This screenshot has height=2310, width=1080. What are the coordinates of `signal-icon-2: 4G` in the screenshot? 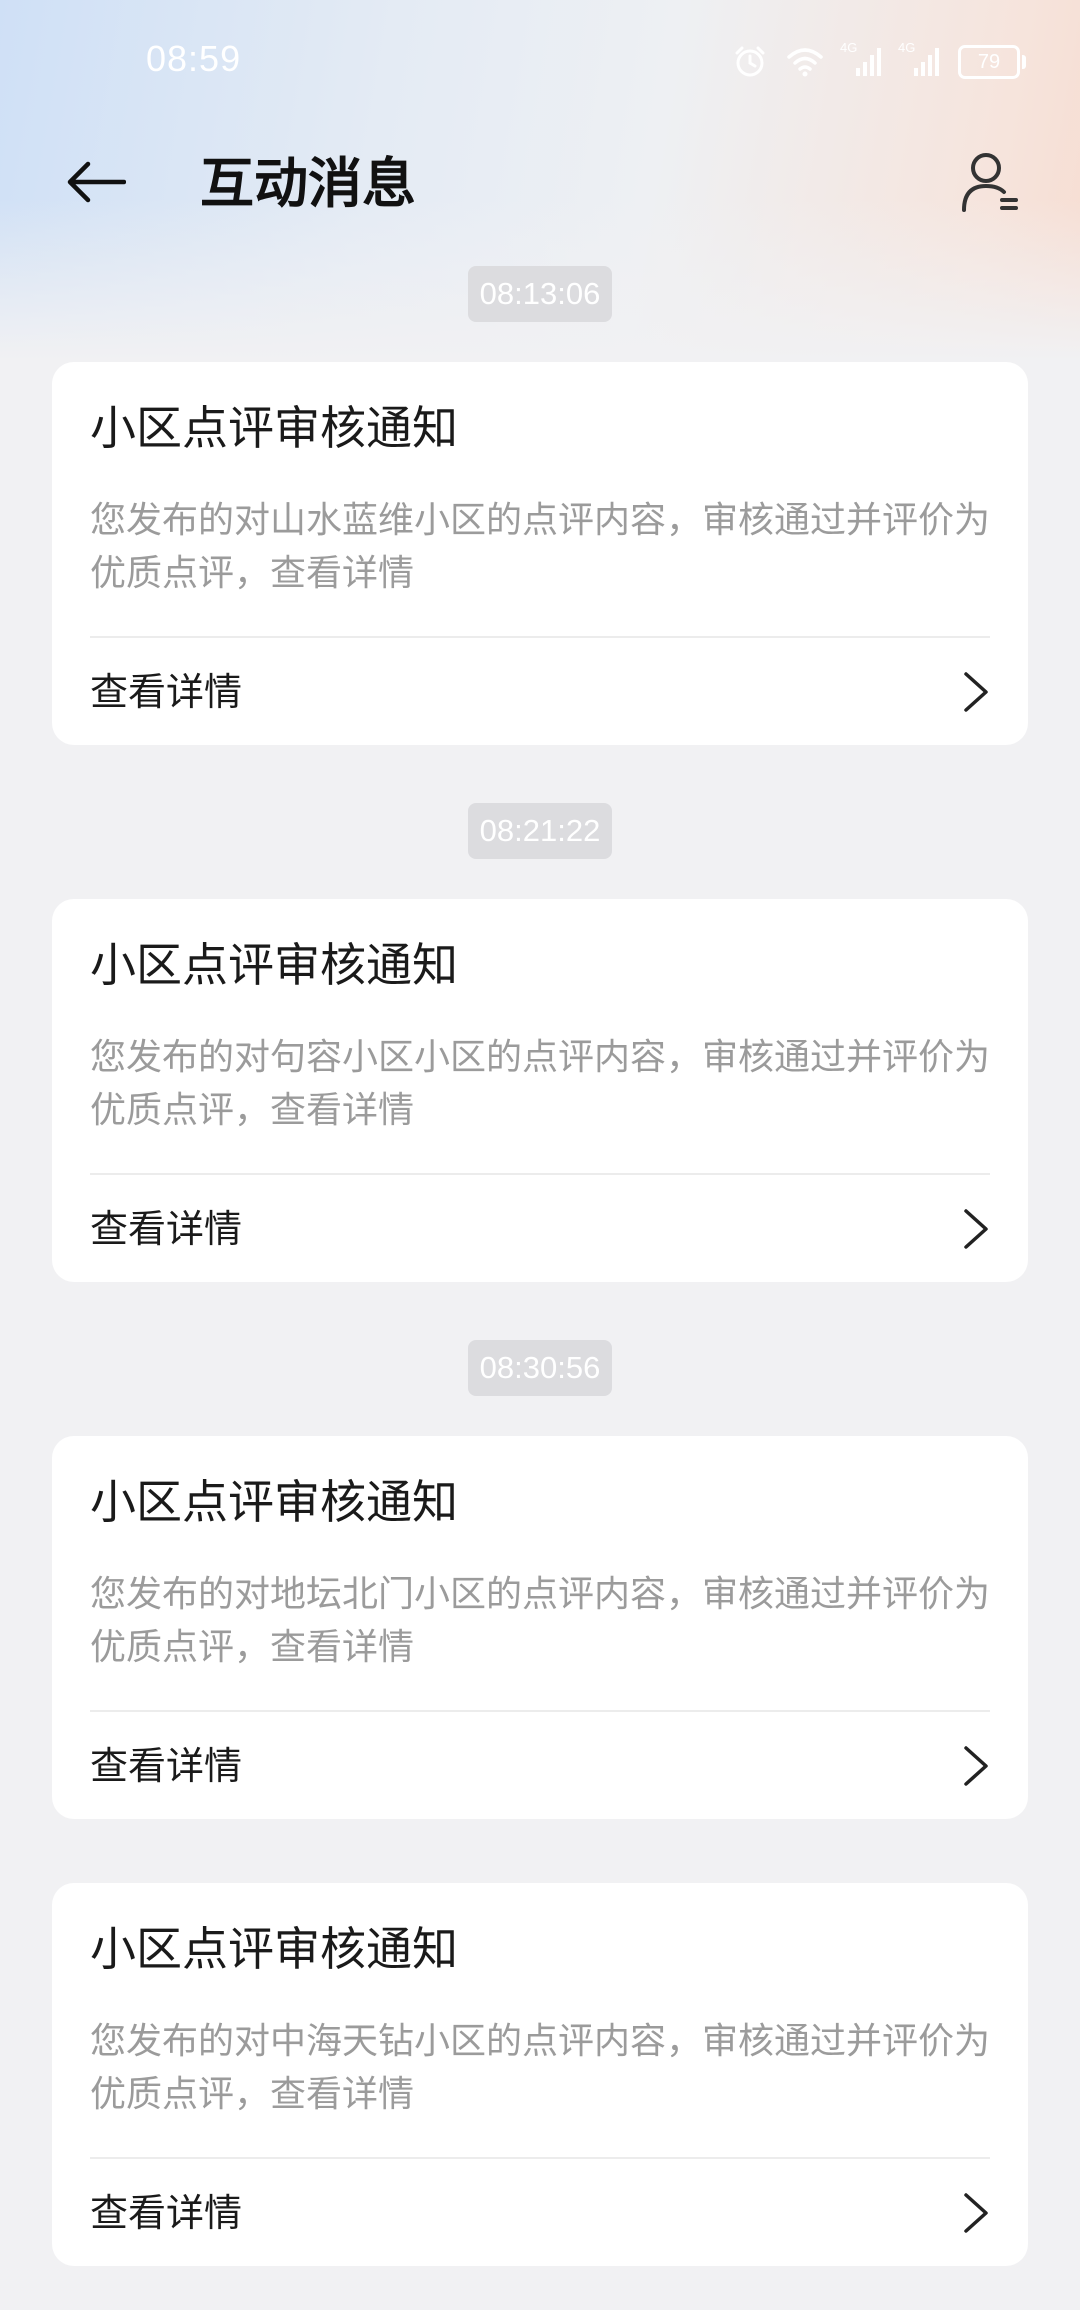 It's located at (919, 59).